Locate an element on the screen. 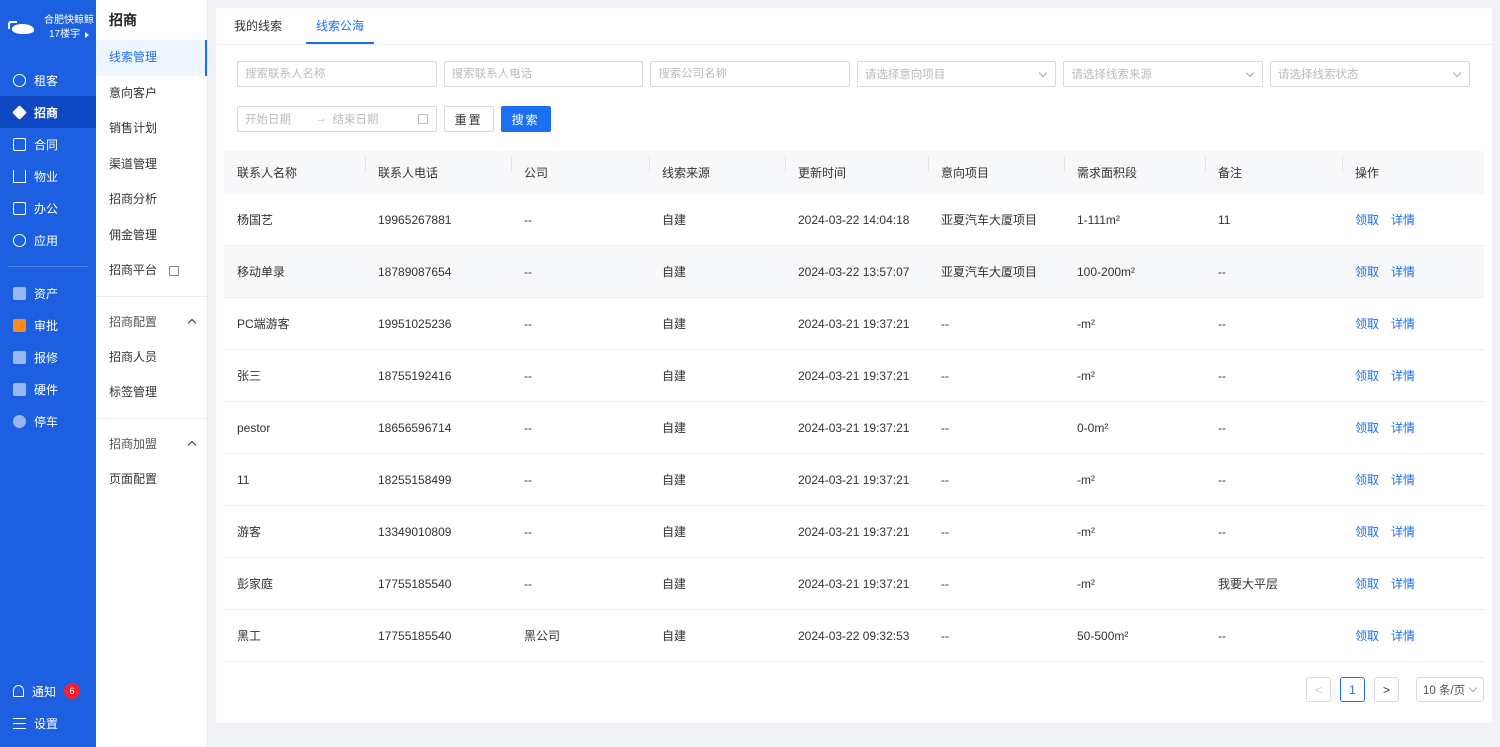  parking-icon is located at coordinates (19, 421).